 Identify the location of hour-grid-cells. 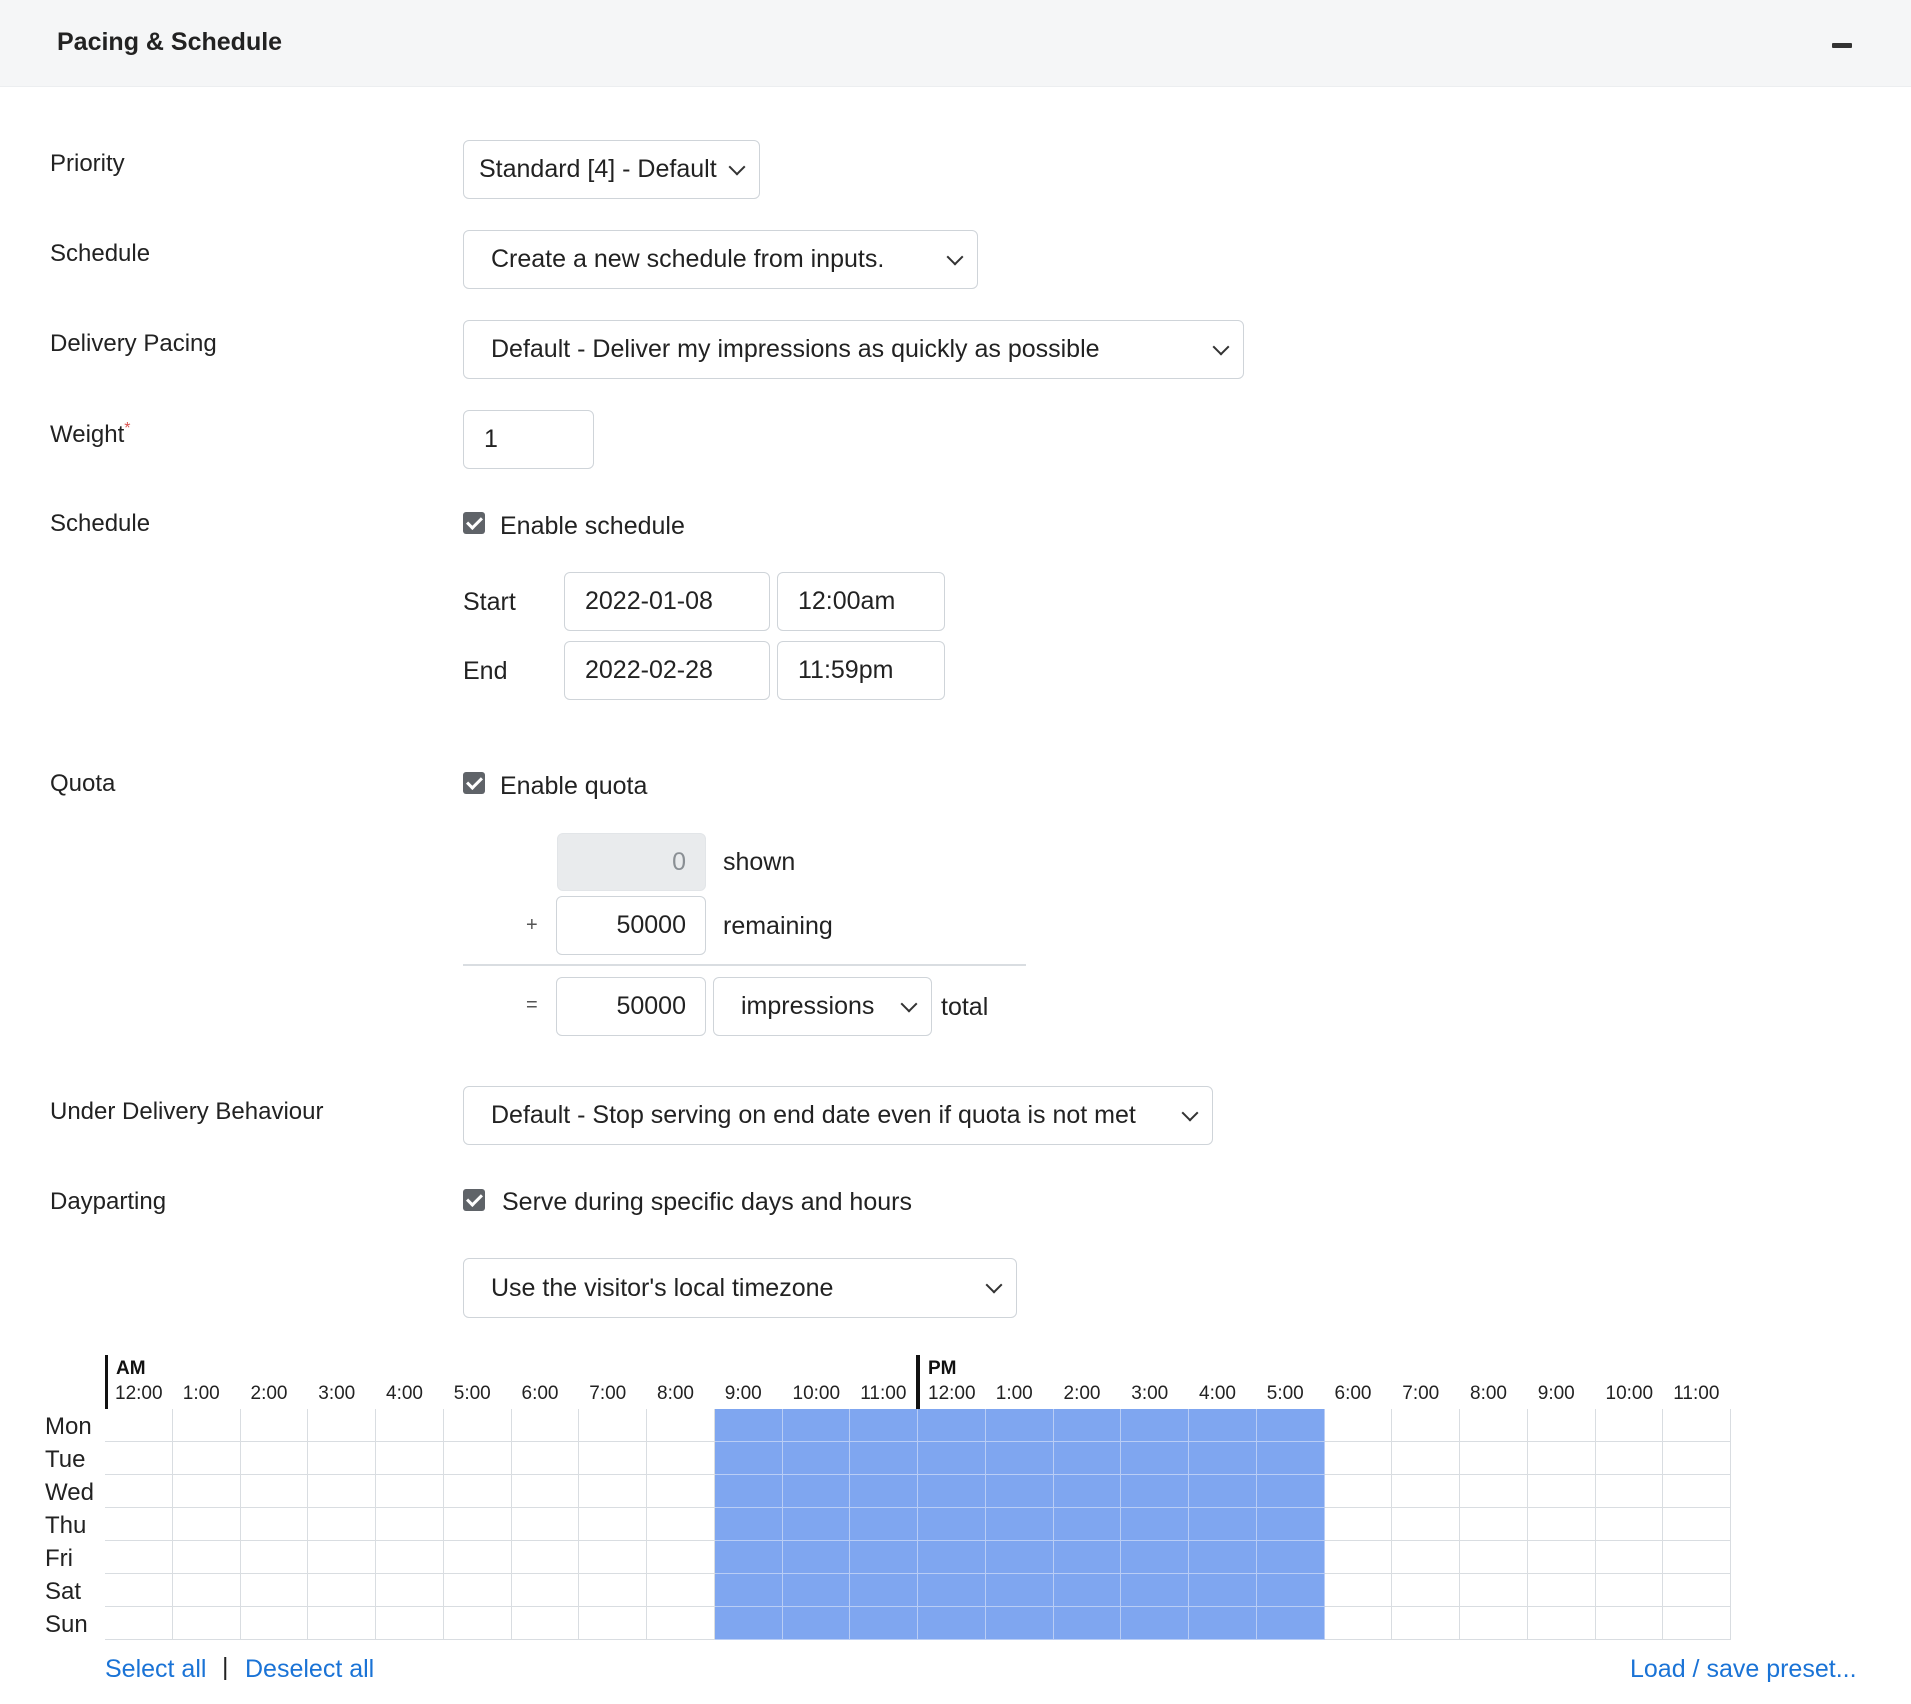
(918, 1524).